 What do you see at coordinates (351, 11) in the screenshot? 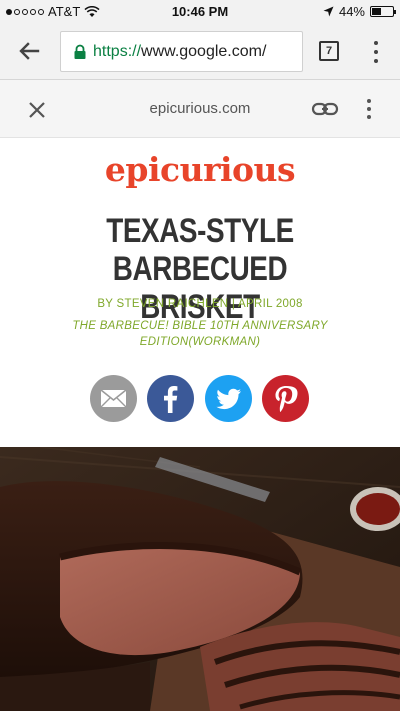
I see `battery-percent: 44%` at bounding box center [351, 11].